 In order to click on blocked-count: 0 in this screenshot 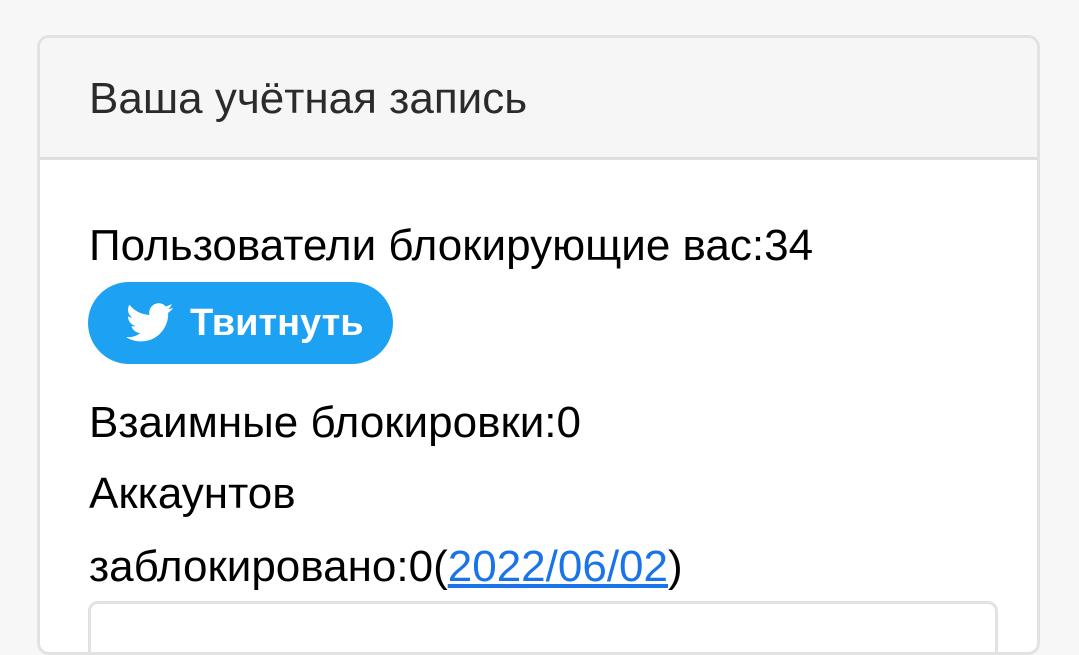, I will do `click(421, 566)`.